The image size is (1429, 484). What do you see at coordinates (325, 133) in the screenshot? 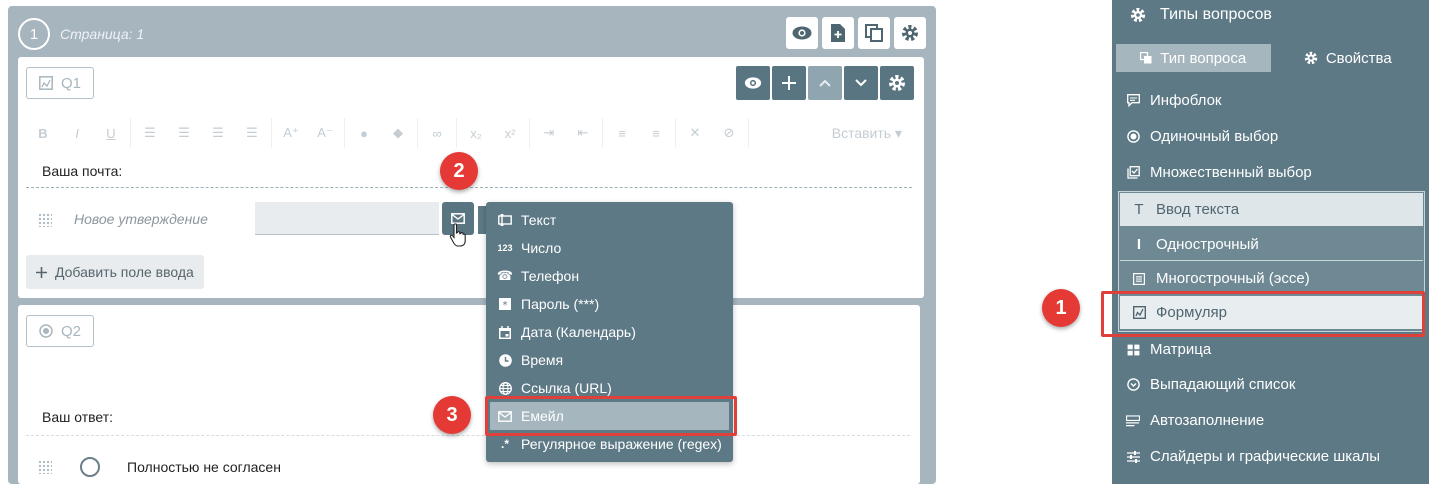
I see `font-decrease-button: A⁻` at bounding box center [325, 133].